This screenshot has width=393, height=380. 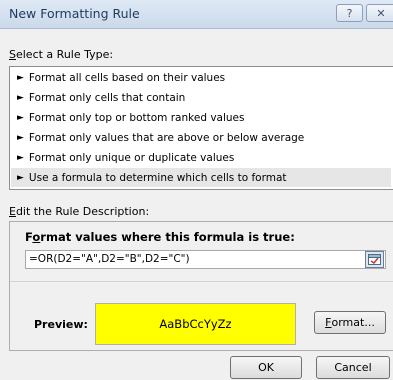 I want to click on collapse-dialog-button, so click(x=374, y=259).